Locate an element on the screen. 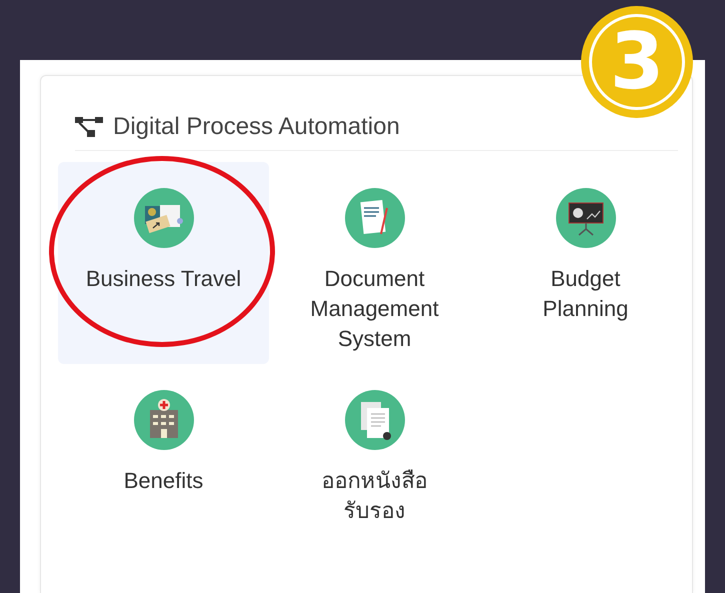 This screenshot has height=593, width=725. app-tile: Business Travel is located at coordinates (163, 263).